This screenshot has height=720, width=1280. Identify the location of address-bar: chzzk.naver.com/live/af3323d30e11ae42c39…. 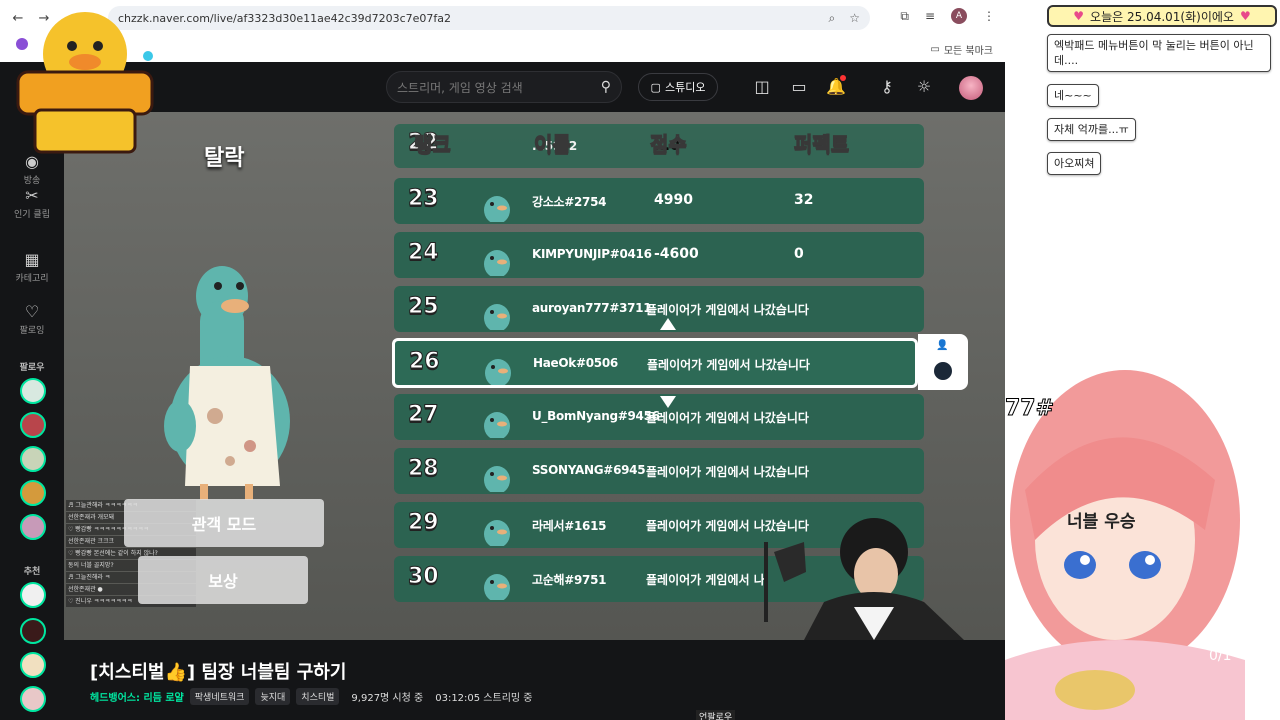
(489, 18).